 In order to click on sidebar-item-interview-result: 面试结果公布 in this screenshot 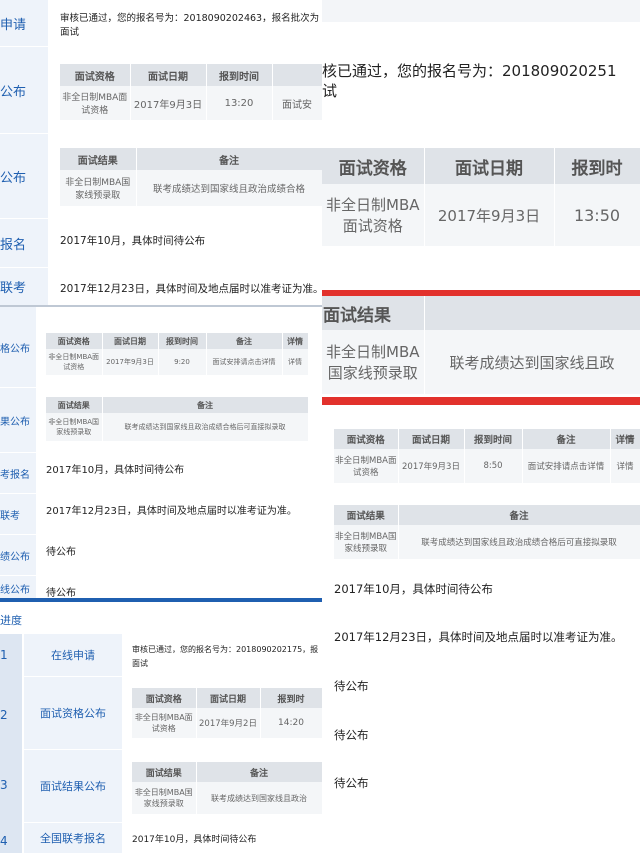, I will do `click(73, 786)`.